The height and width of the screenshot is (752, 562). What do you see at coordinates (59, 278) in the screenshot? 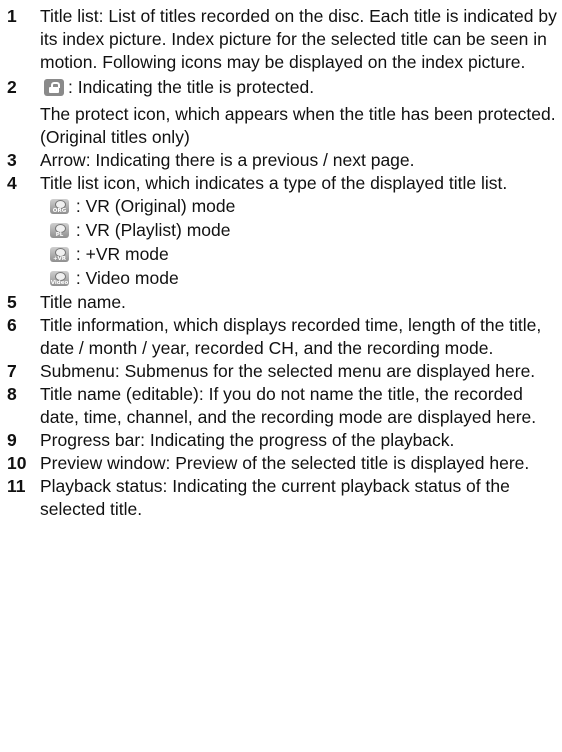
I see `disc-video-icon: Video` at bounding box center [59, 278].